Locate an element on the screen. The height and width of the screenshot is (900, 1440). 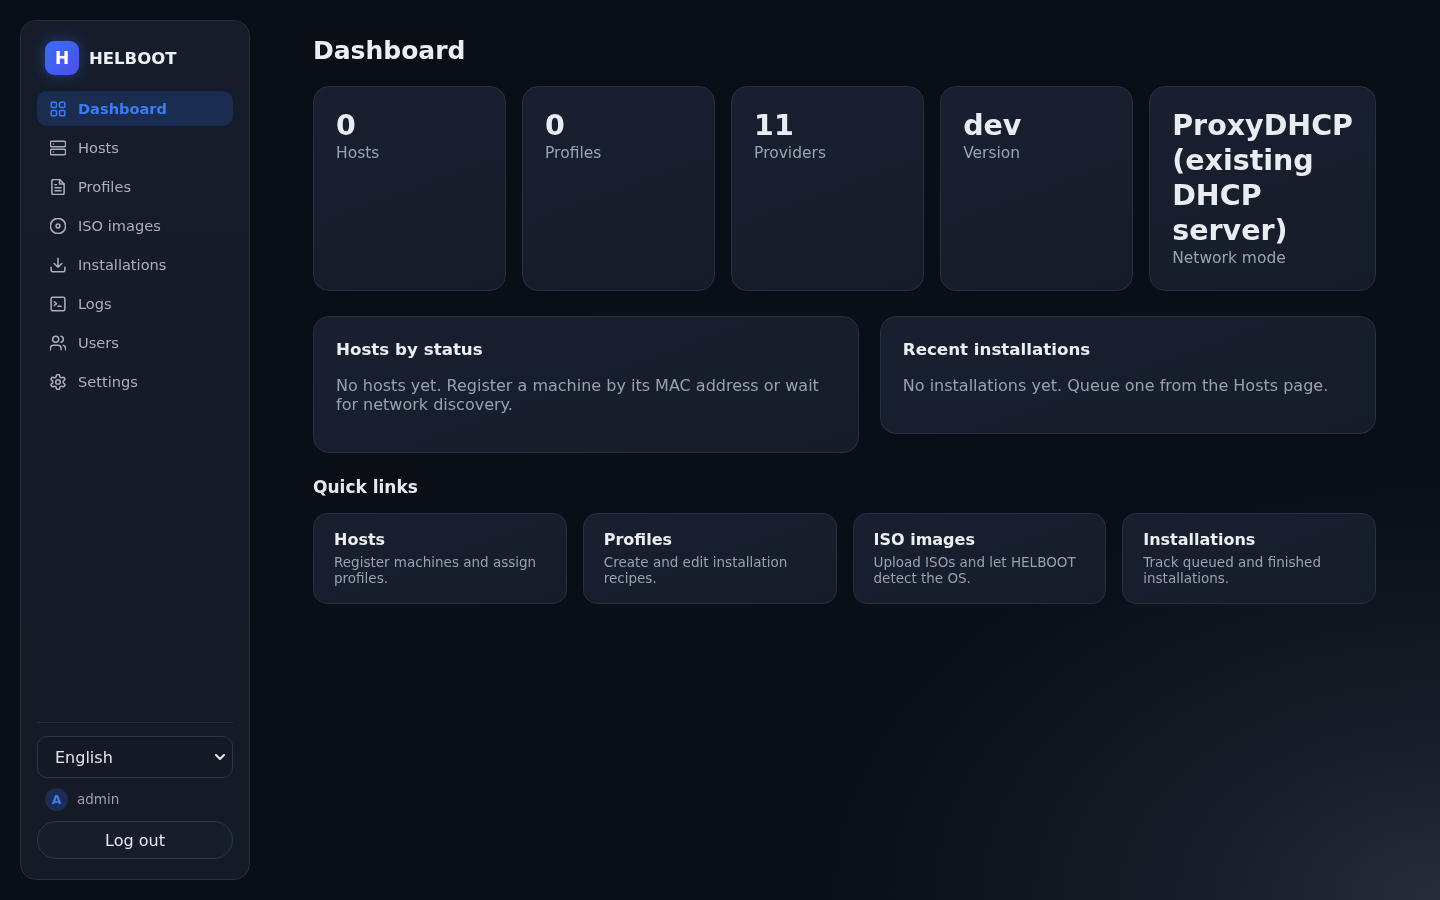
brand-name: HELBOOT is located at coordinates (133, 58).